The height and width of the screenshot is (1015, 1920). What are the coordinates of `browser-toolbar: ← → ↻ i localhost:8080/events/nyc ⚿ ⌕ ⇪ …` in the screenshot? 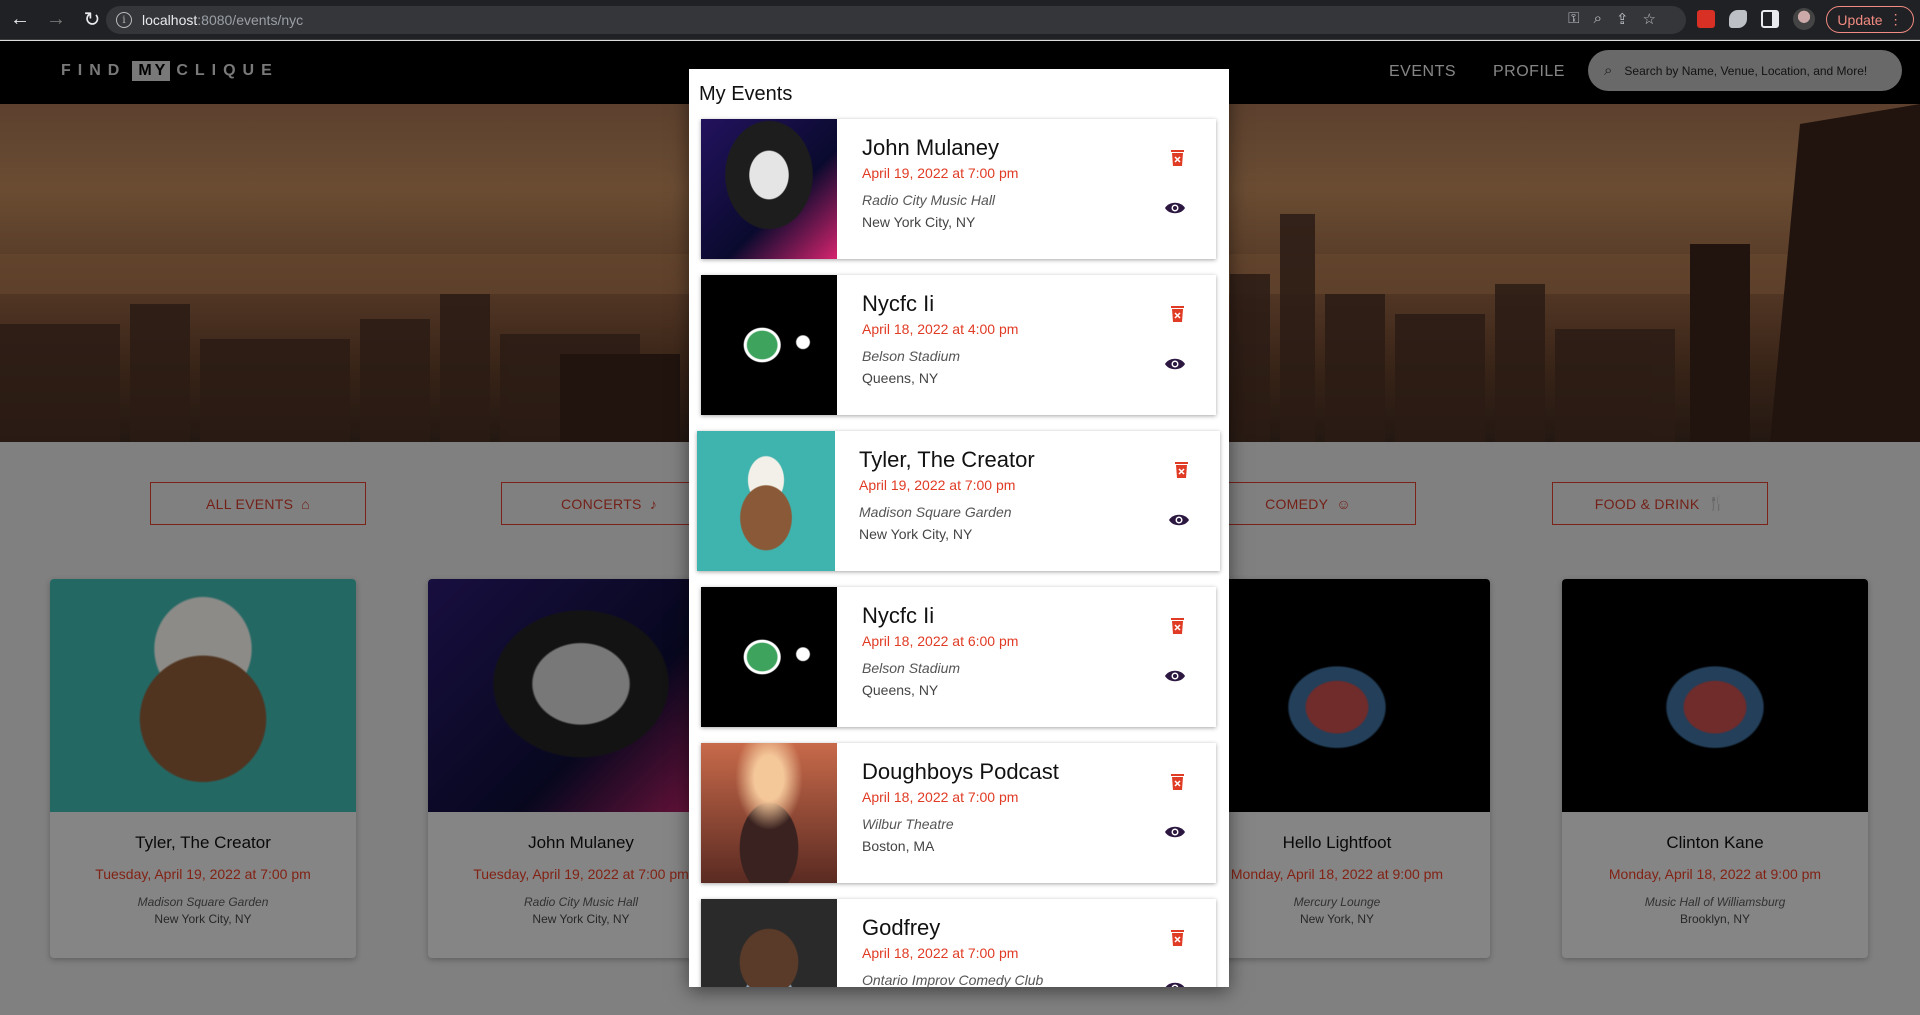 It's located at (960, 20).